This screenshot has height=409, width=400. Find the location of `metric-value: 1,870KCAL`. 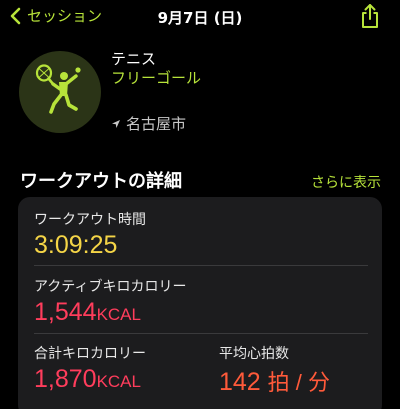

metric-value: 1,870KCAL is located at coordinates (90, 379).